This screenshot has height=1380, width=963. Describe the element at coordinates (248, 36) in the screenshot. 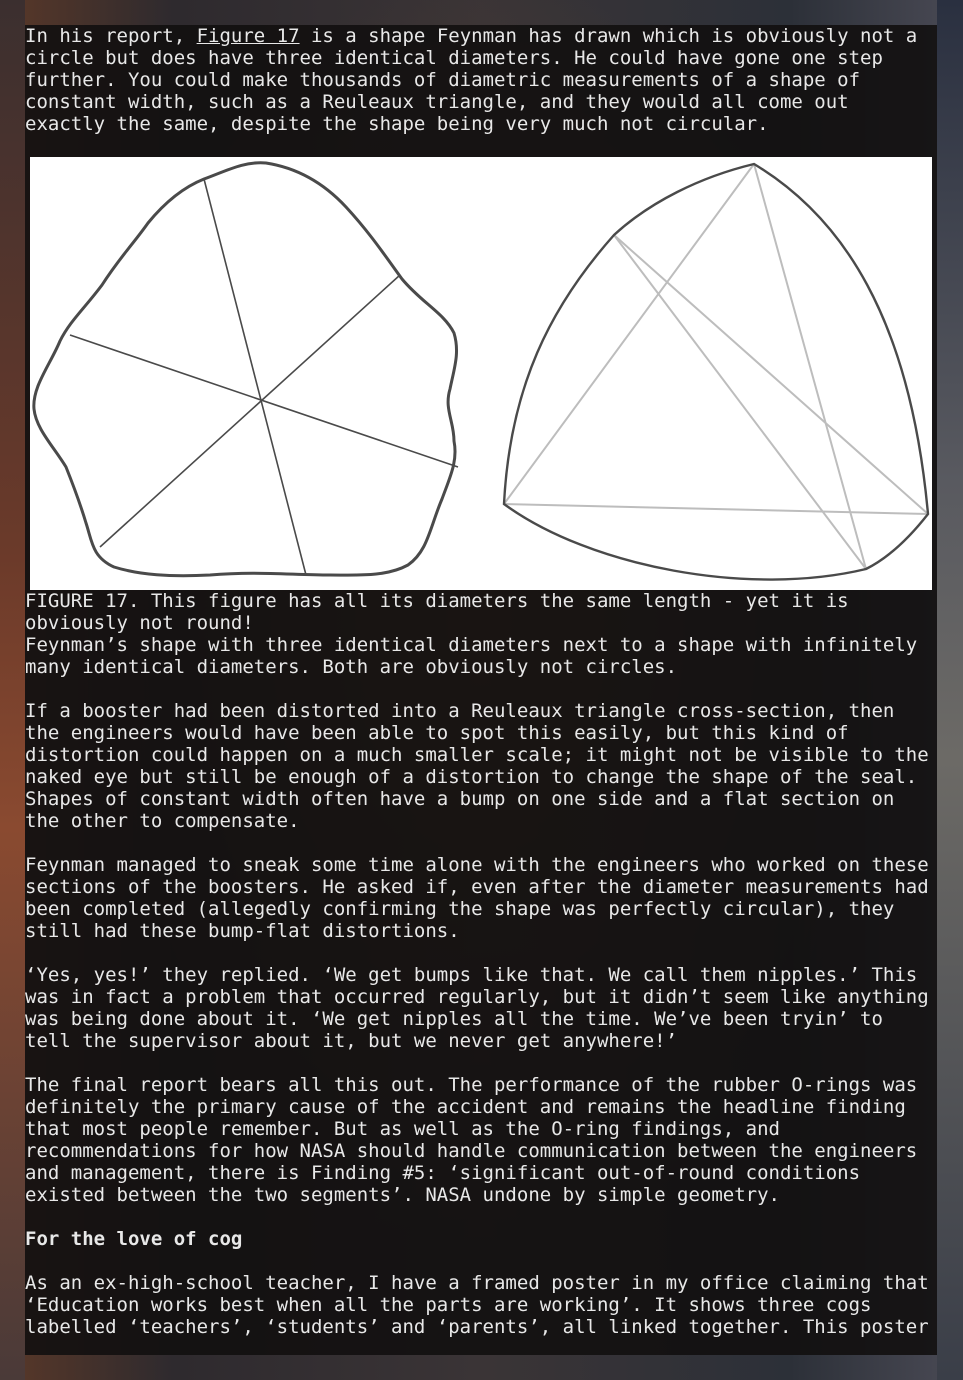

I see `figure-17-link: Figure 17` at that location.